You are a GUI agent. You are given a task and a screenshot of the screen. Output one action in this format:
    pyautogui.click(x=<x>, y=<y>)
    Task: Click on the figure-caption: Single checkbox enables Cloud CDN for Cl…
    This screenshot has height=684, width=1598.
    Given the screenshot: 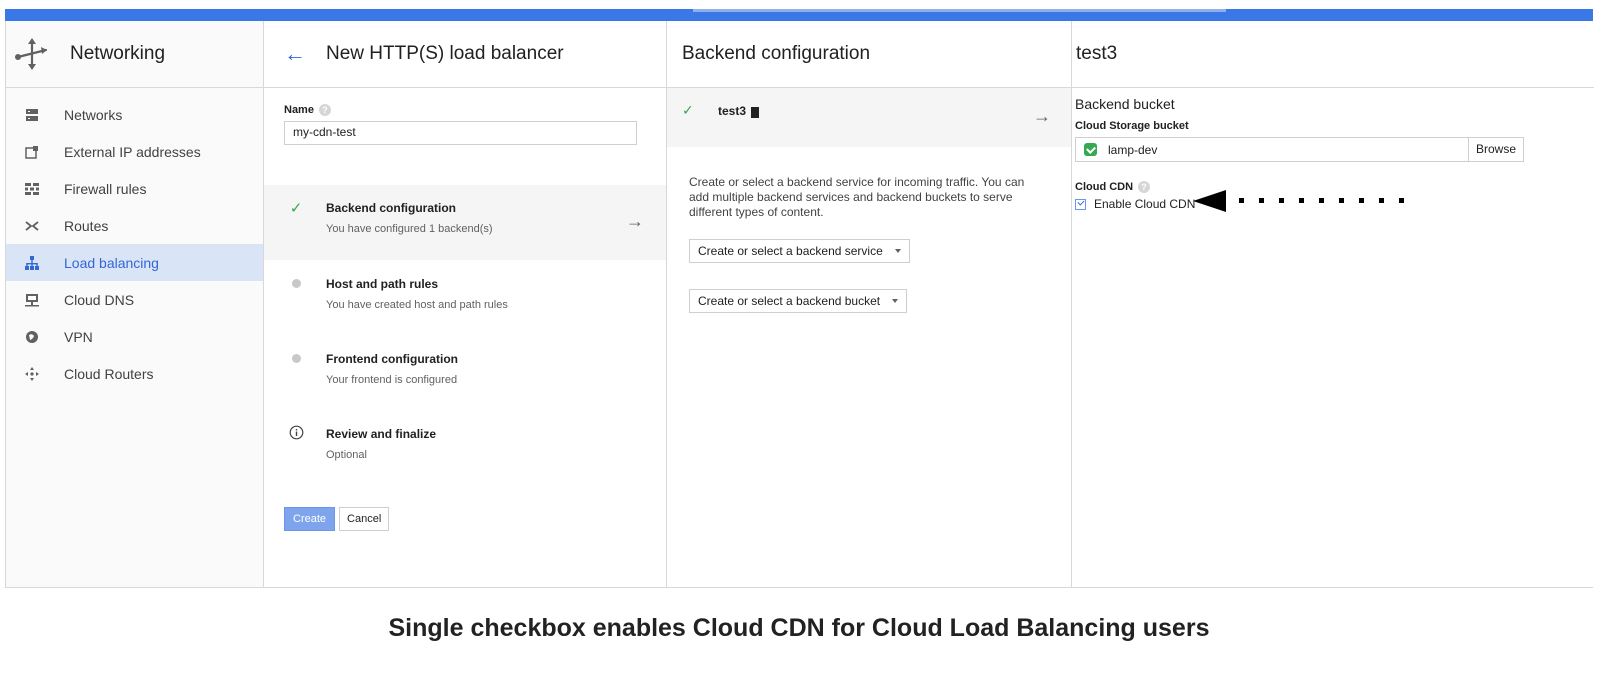 What is the action you would take?
    pyautogui.click(x=799, y=628)
    